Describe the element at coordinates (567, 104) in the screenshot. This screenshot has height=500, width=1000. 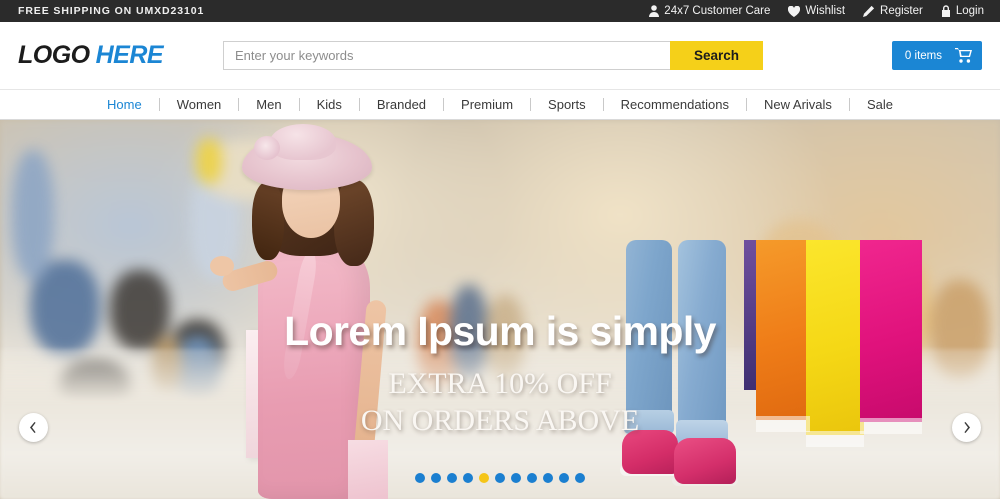
I see `nav-item-sports: Sports` at that location.